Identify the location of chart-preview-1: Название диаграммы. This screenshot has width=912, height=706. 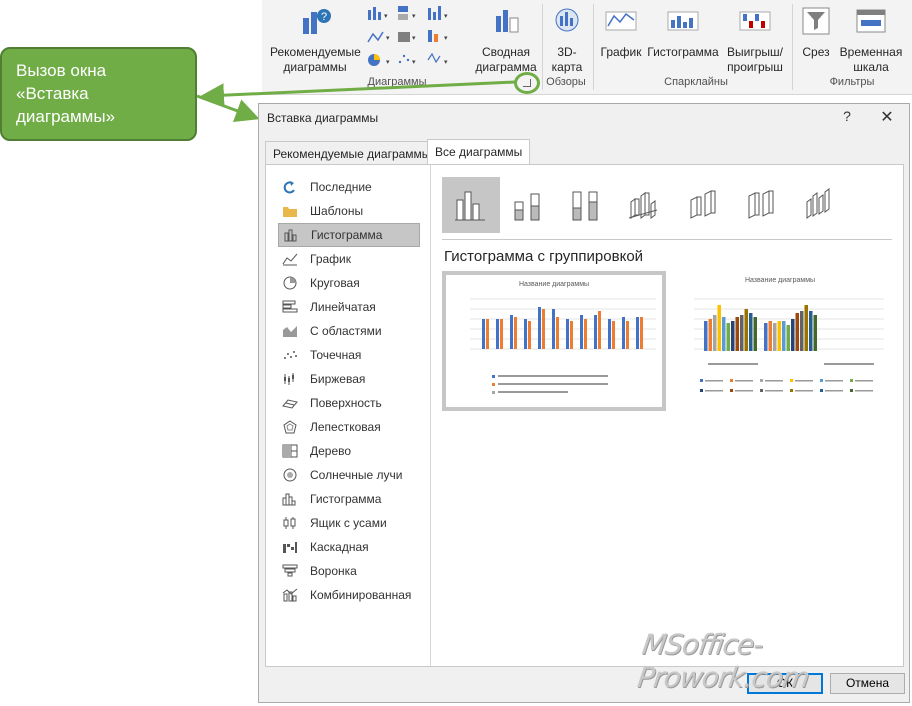
(554, 341).